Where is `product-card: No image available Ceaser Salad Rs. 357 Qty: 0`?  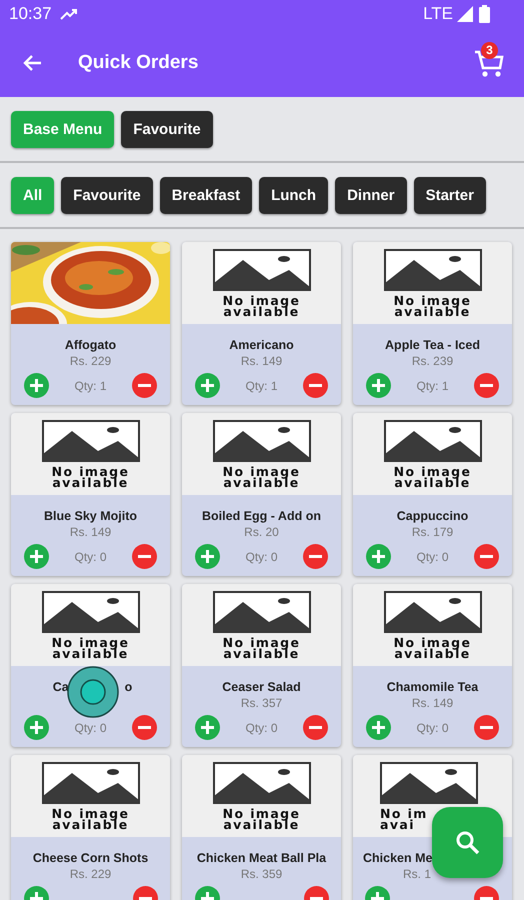
product-card: No image available Ceaser Salad Rs. 357 Qty: 0 is located at coordinates (261, 665).